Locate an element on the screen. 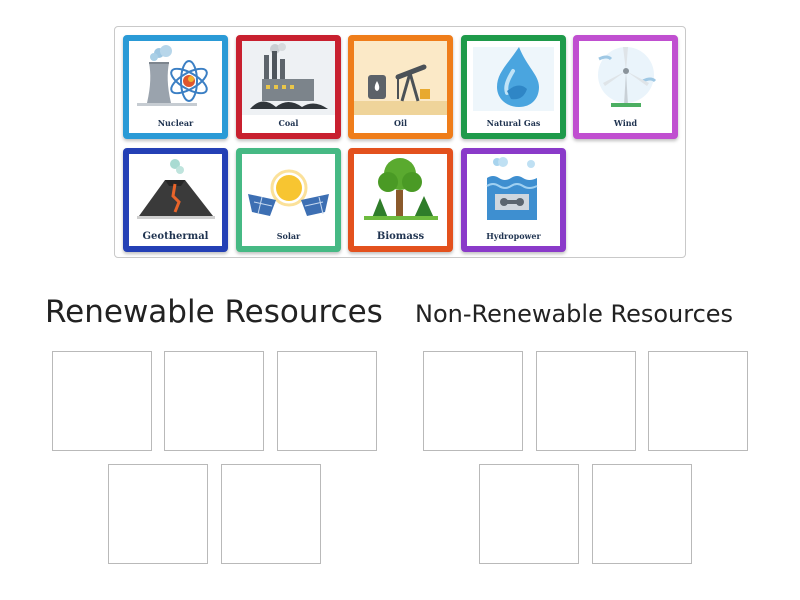 This screenshot has height=600, width=800. card-natural-gas: Natural Gas is located at coordinates (513, 87).